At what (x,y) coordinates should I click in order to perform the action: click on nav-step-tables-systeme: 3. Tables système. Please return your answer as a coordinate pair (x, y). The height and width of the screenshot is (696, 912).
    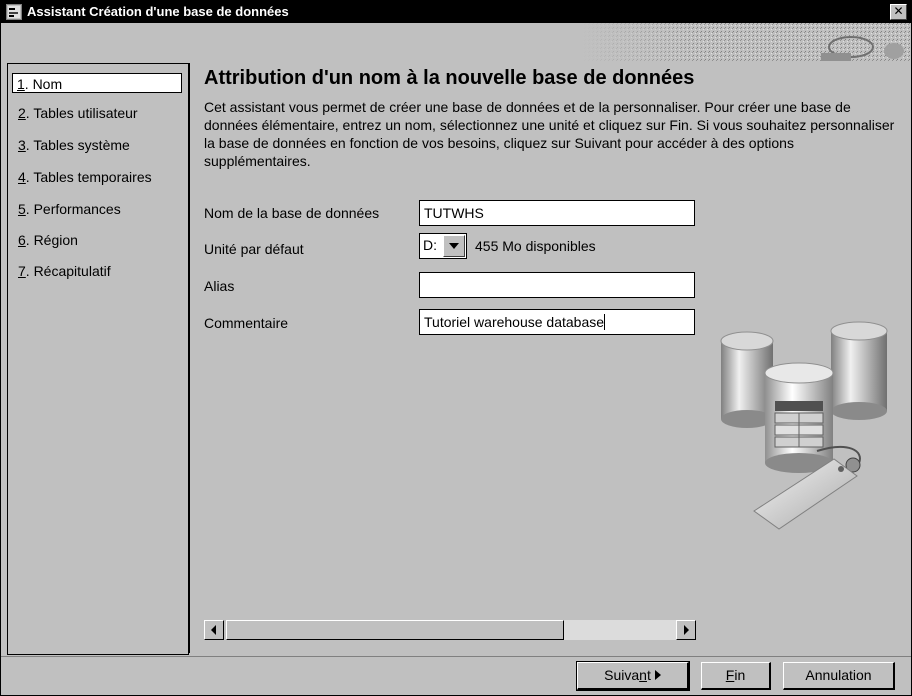
    Looking at the image, I should click on (74, 145).